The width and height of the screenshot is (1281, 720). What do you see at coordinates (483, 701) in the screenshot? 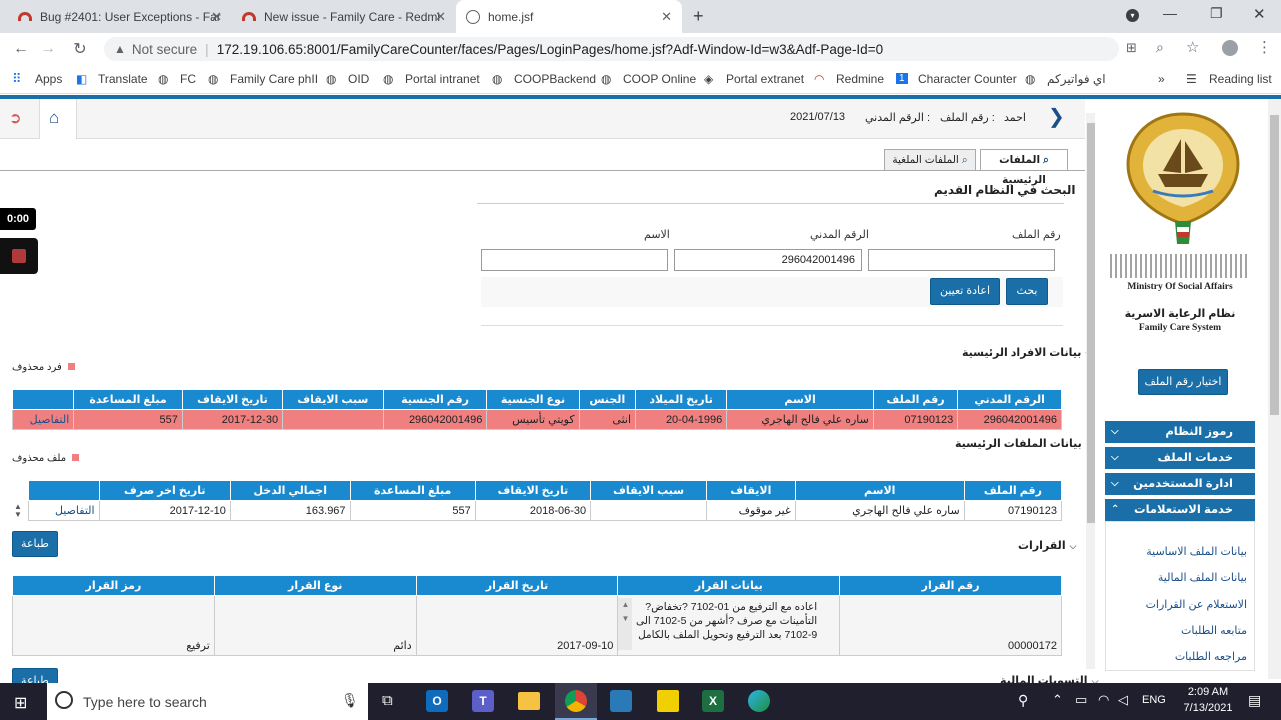
I see `teams-icon: T` at bounding box center [483, 701].